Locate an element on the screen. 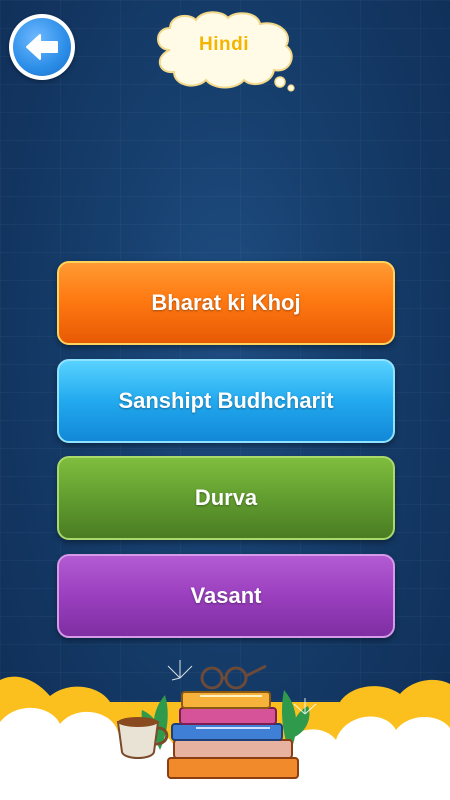  book-button-label: Bharat ki Khoj is located at coordinates (226, 302).